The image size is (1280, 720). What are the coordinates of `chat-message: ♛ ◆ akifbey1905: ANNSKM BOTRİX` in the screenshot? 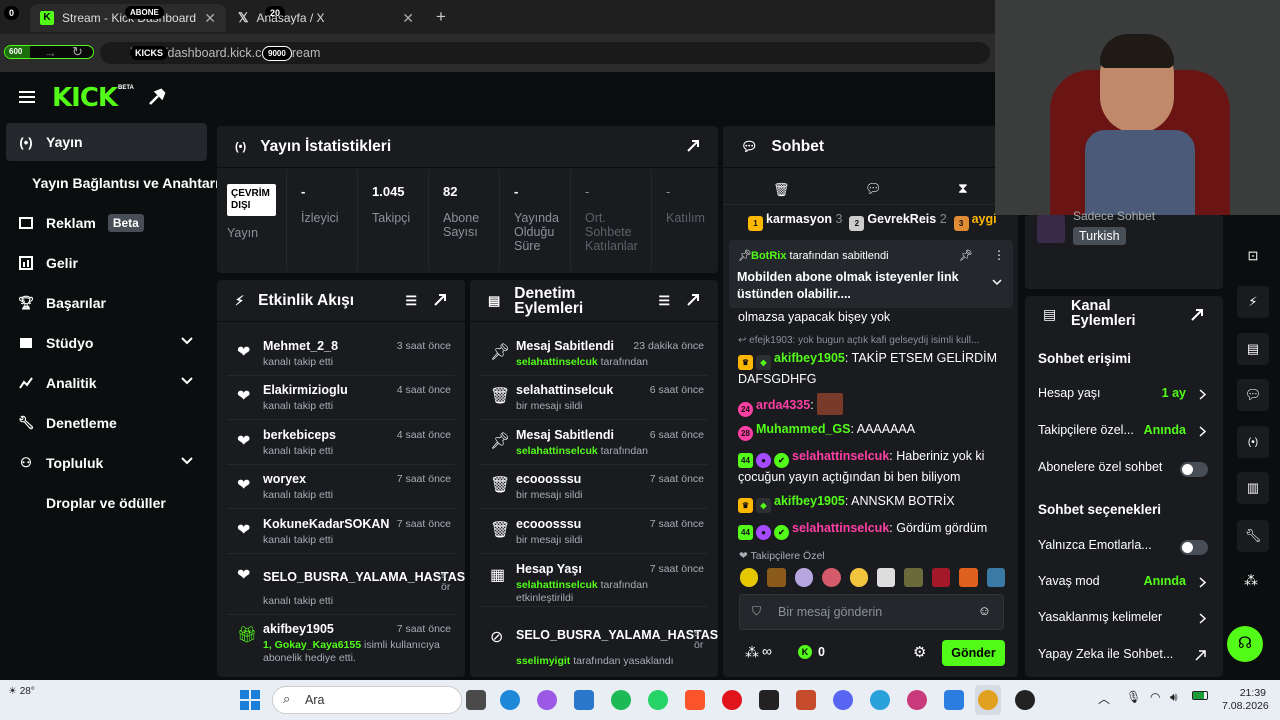 It's located at (873, 502).